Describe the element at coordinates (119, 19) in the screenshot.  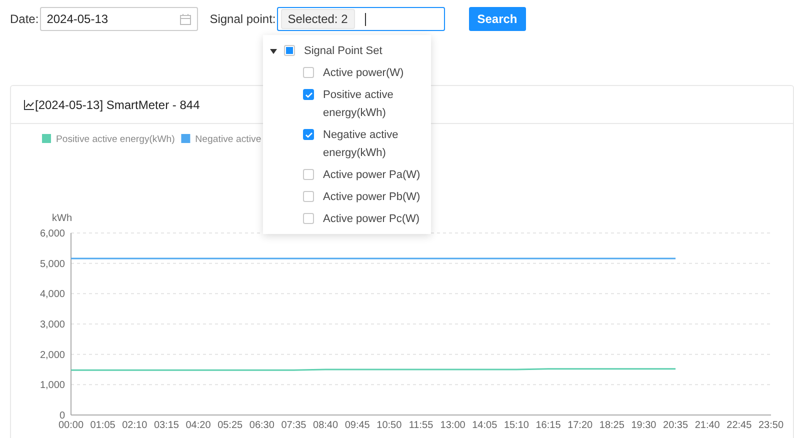
I see `date-field: 2024-05-13` at that location.